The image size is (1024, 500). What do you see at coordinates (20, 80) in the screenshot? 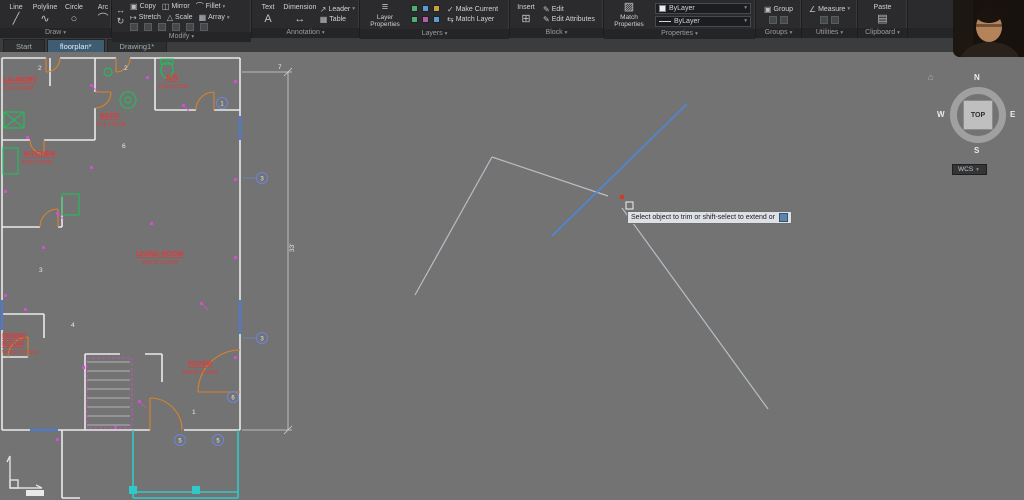
I see `room-label-laundry: LAUNDRY` at bounding box center [20, 80].